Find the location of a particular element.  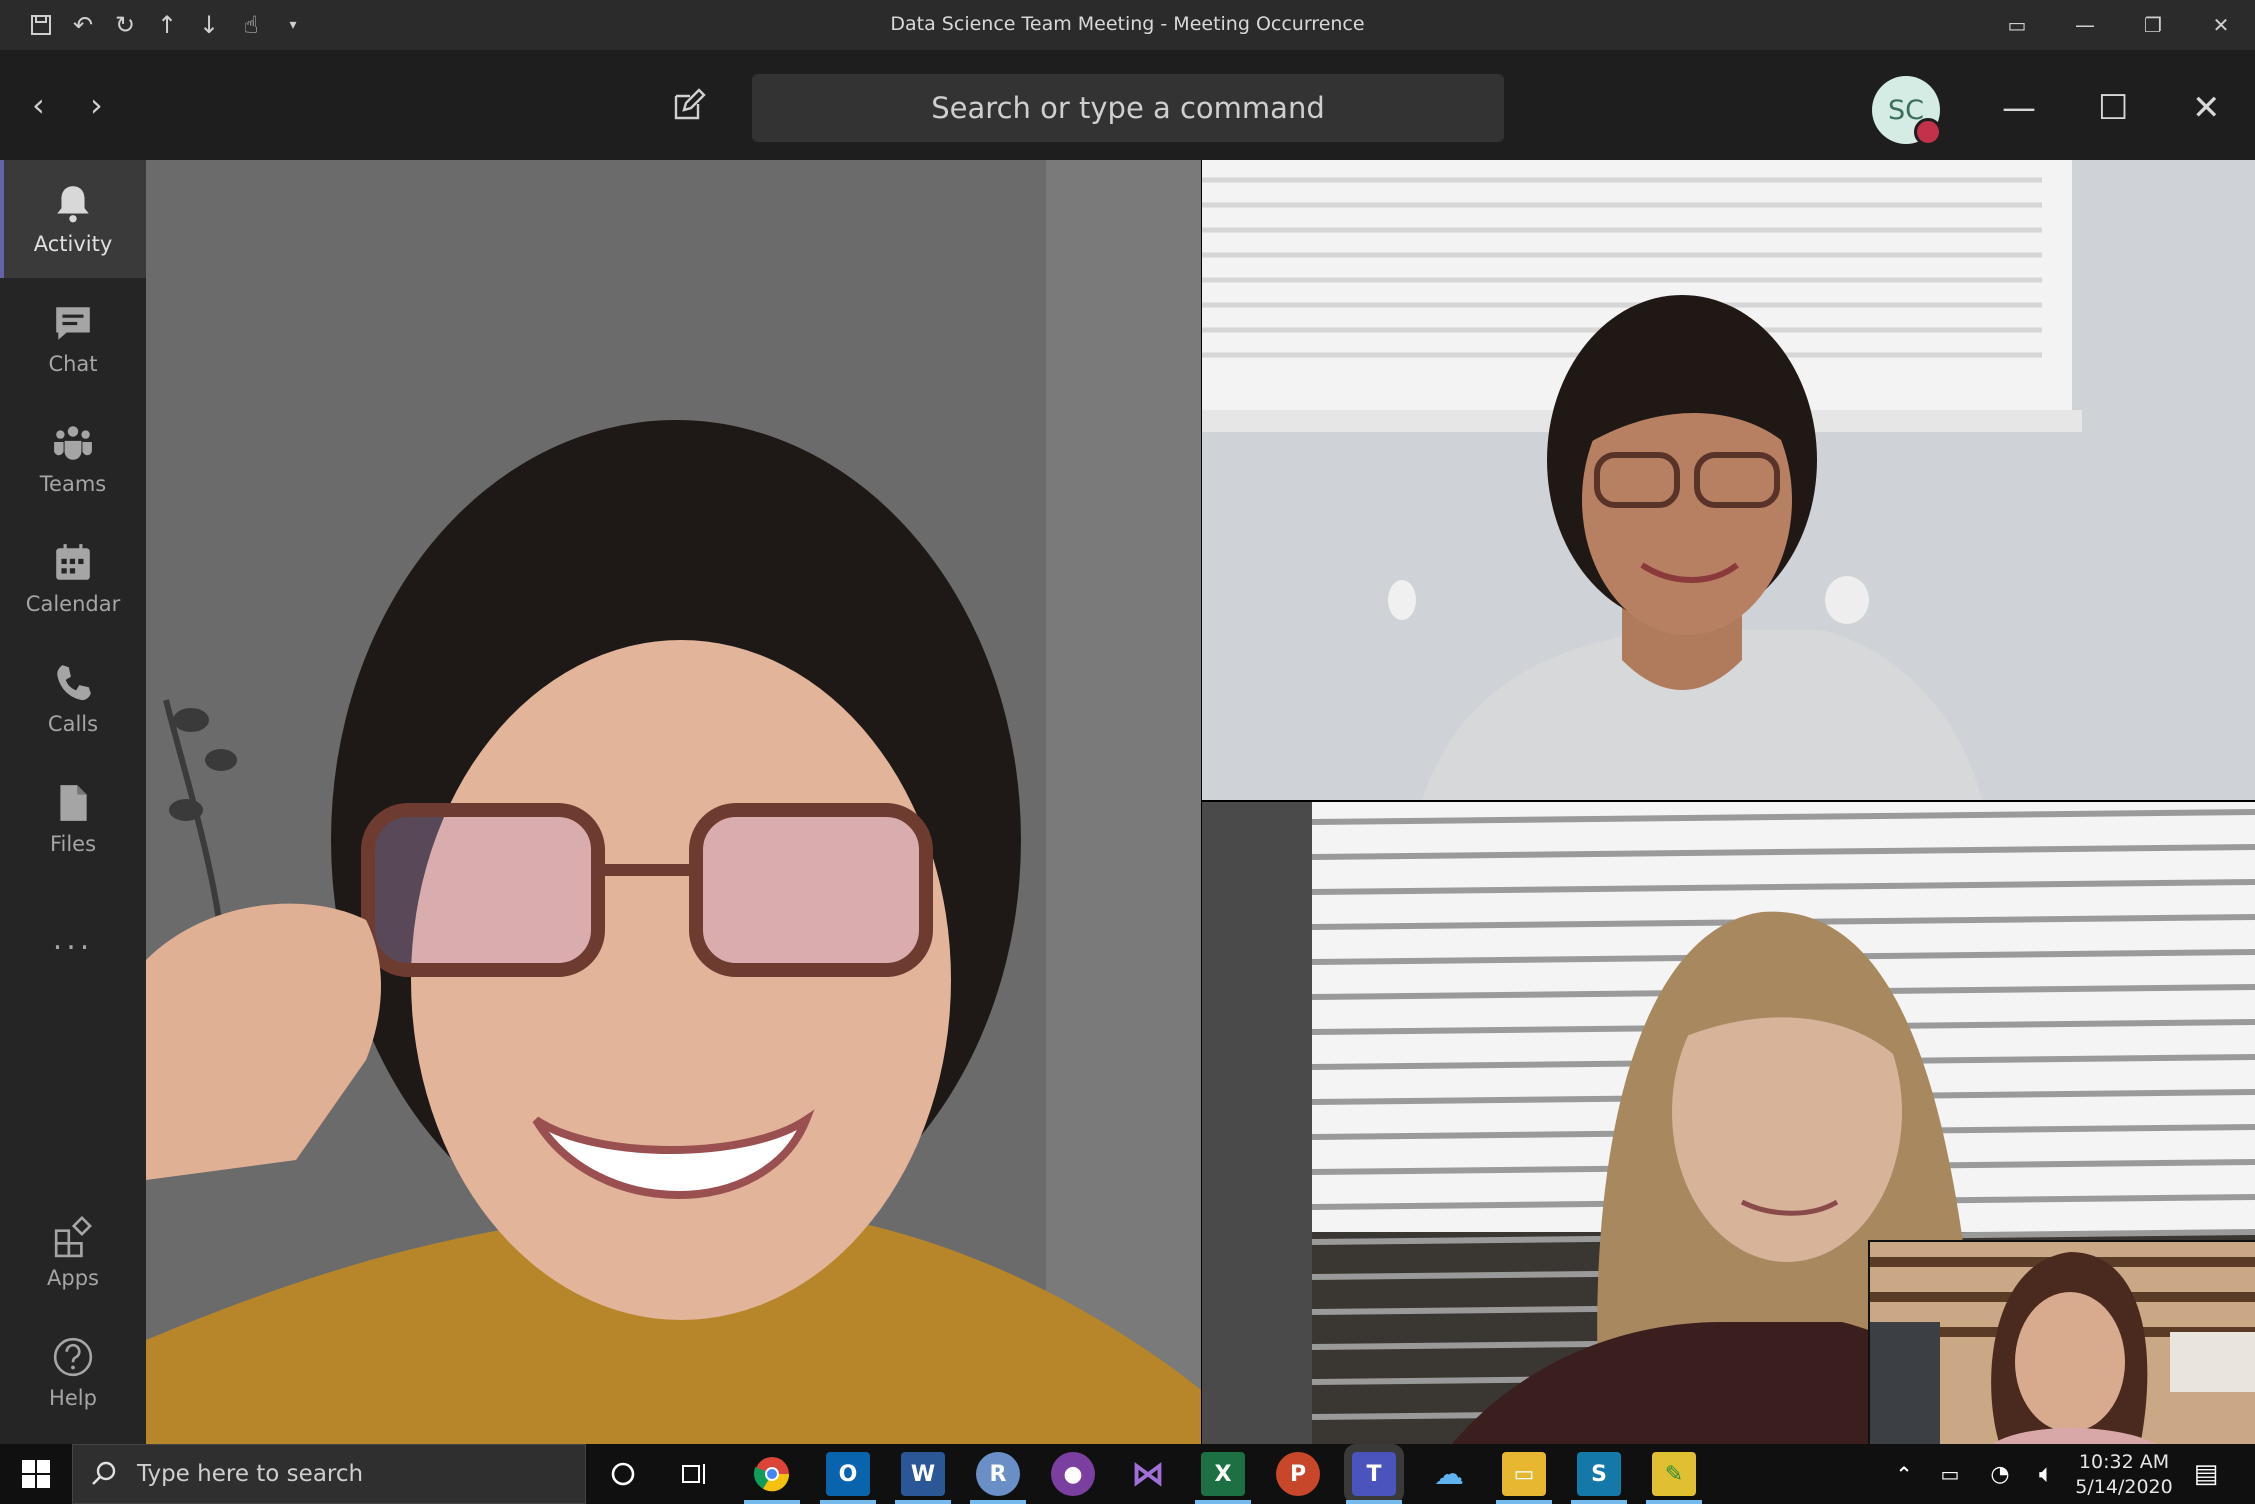

word-icon: W is located at coordinates (923, 1474).